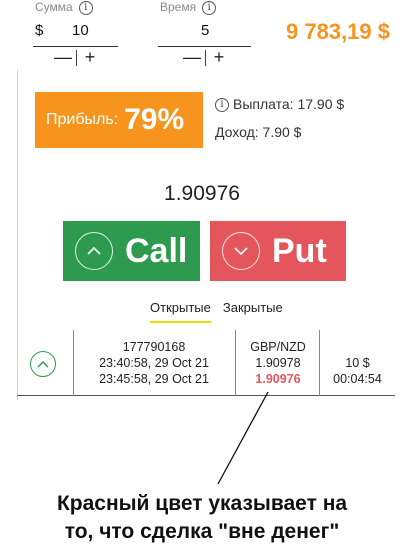  Describe the element at coordinates (202, 531) in the screenshot. I see `annotation-line-2: то, что сделка "вне денег"` at that location.